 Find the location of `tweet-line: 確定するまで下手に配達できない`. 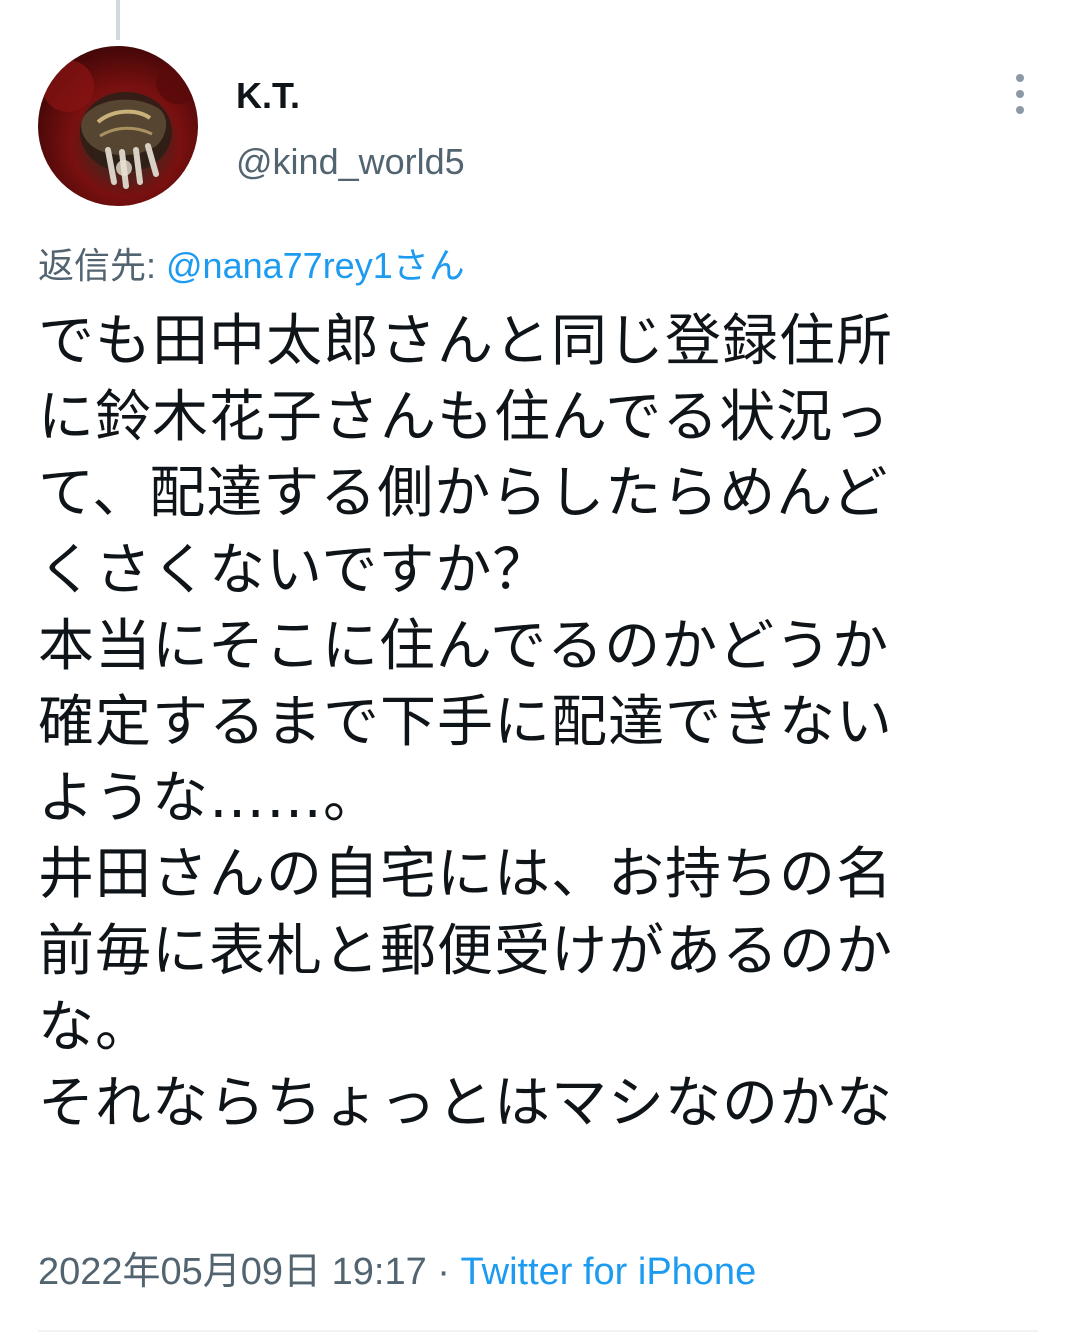

tweet-line: 確定するまで下手に配達できない is located at coordinates (465, 722).